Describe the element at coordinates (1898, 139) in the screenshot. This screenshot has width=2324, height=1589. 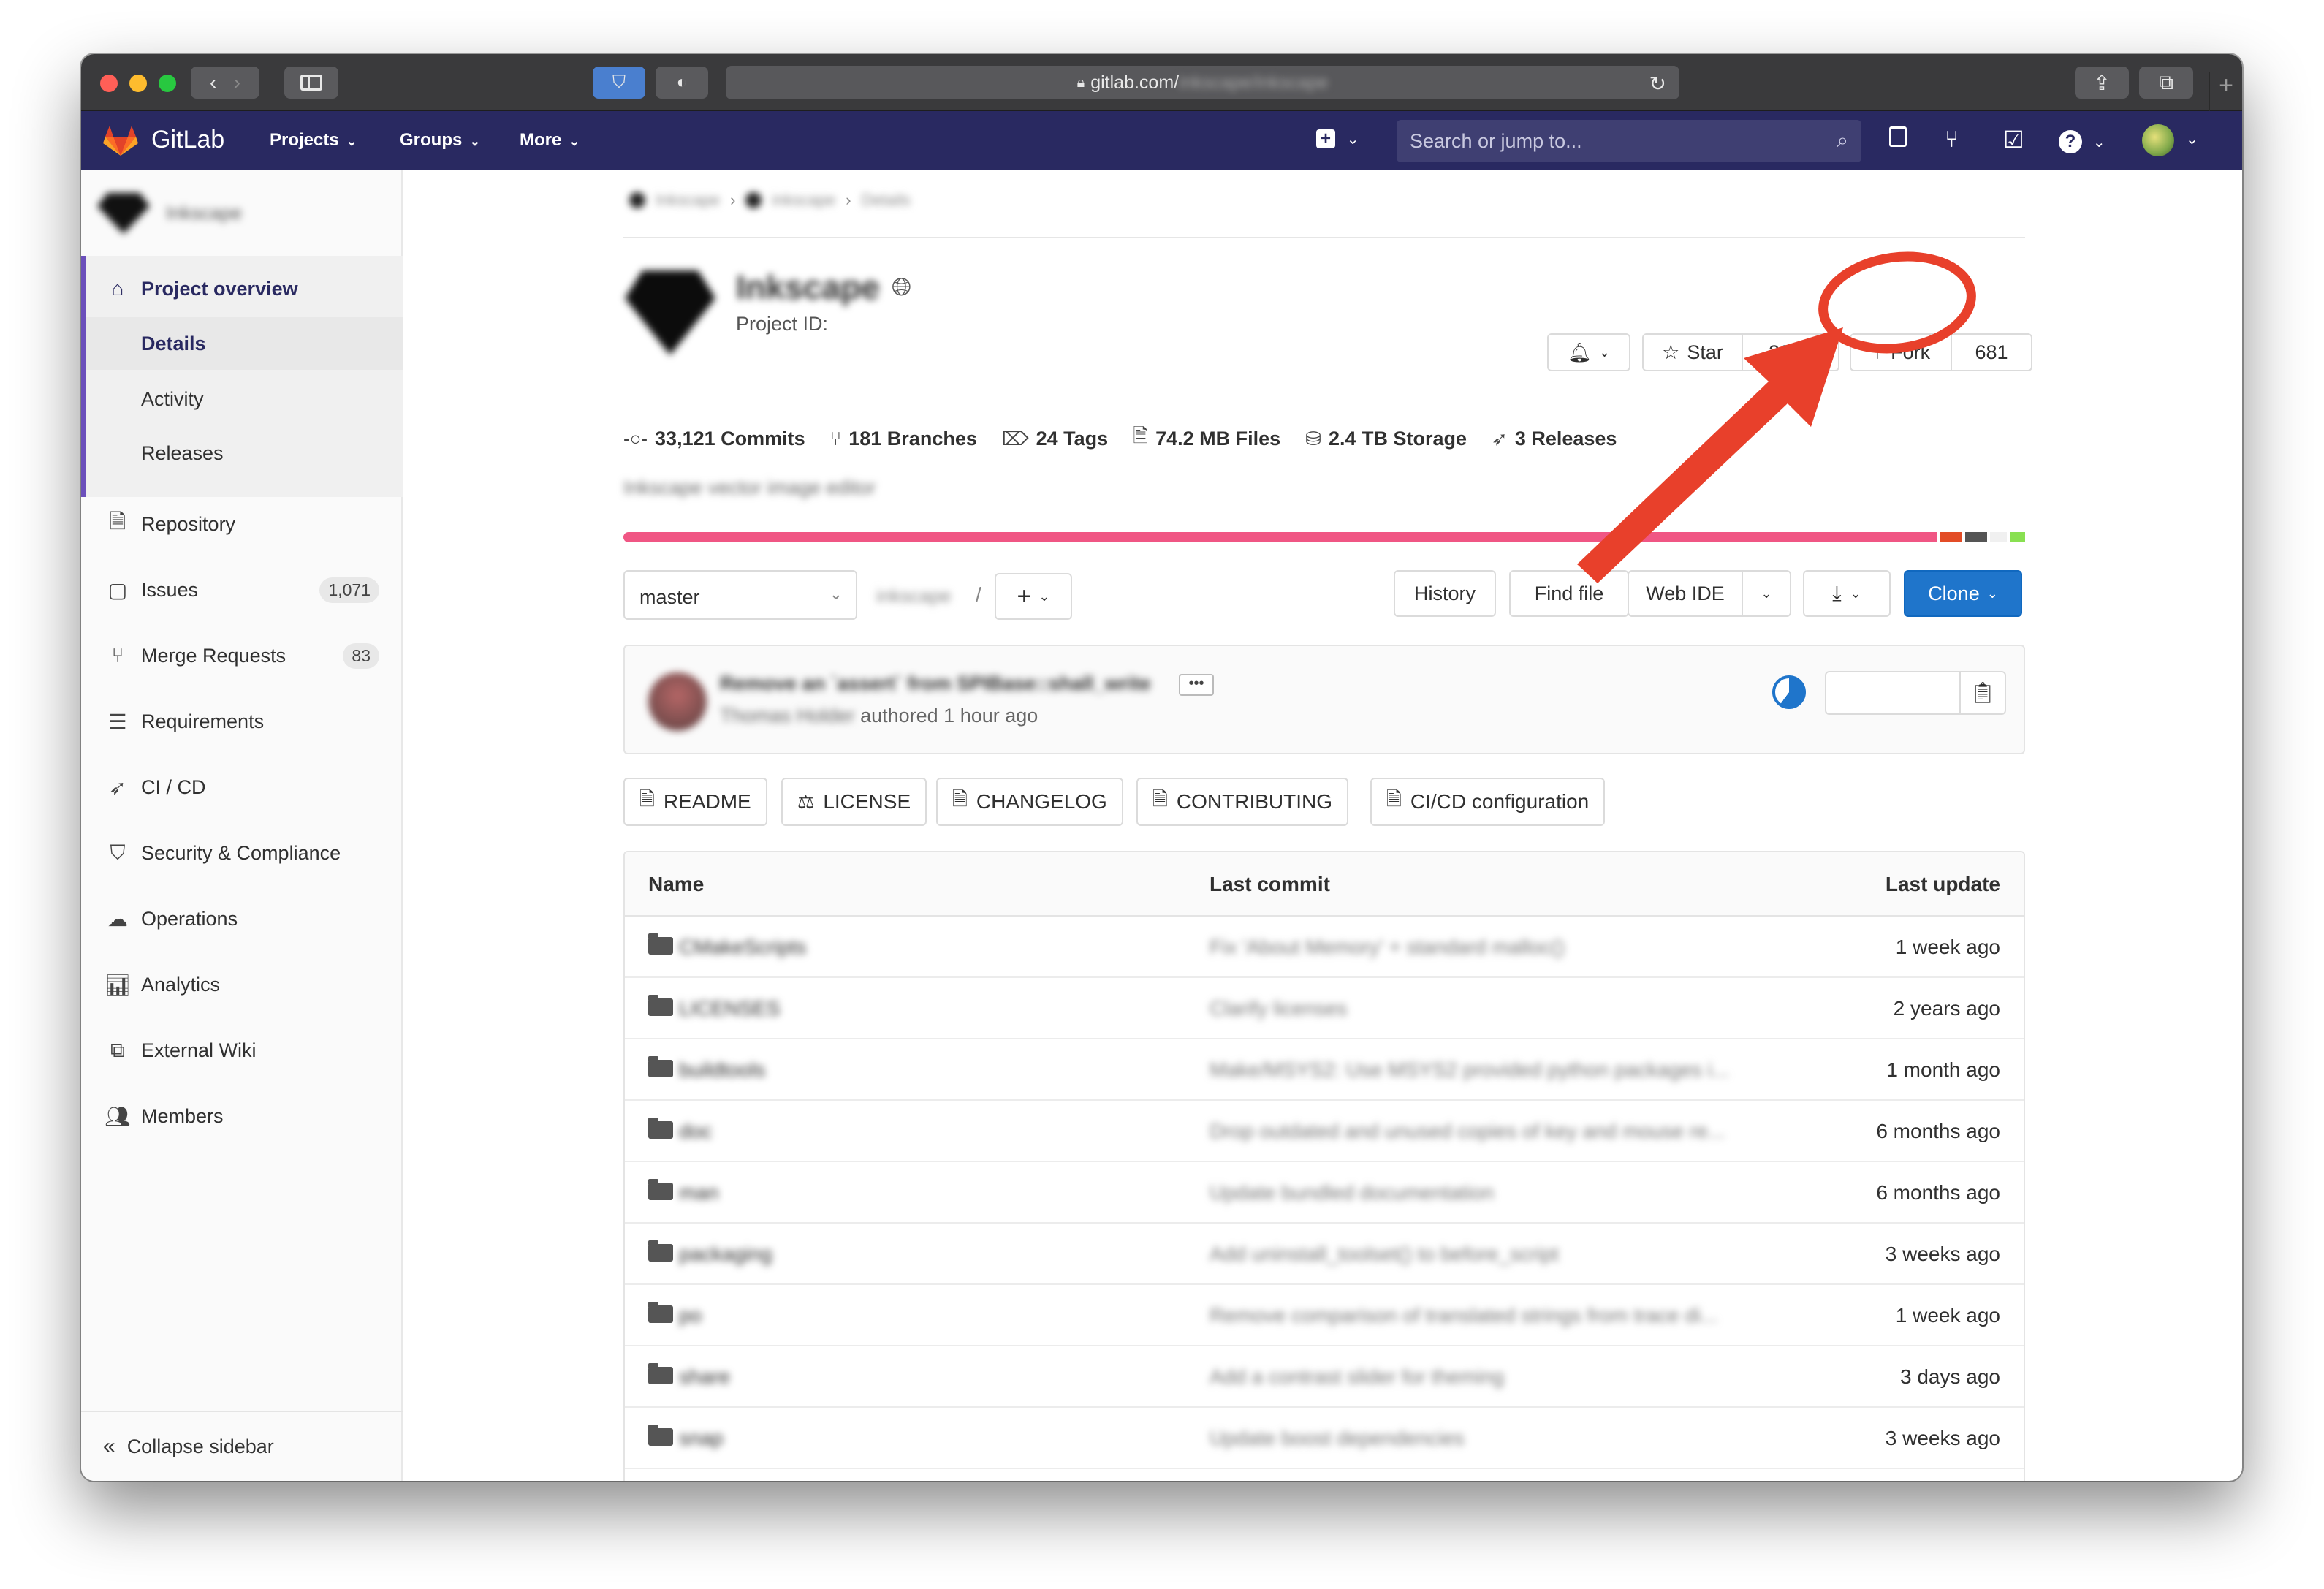
I see `issues-icon` at that location.